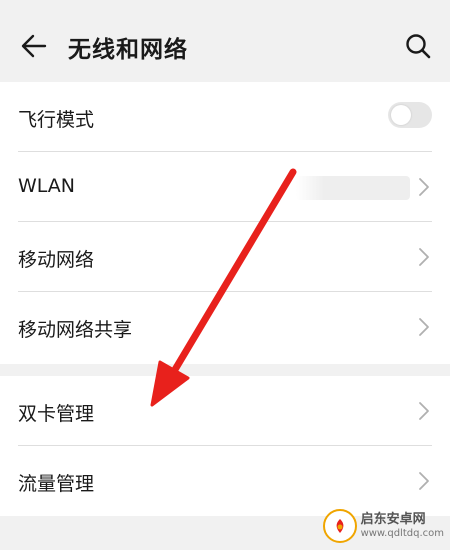 Image resolution: width=450 pixels, height=550 pixels. I want to click on watermark: 启东安卓网 www.qdltdq.com, so click(383, 526).